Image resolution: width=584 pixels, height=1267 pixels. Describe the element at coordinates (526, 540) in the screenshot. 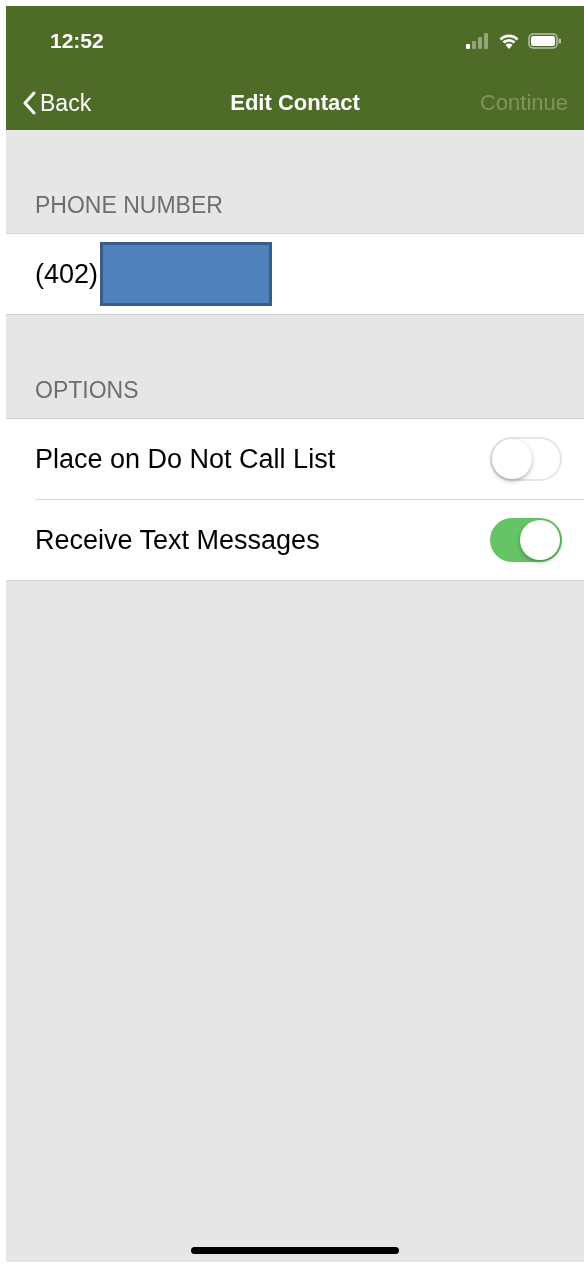

I see `toggle-switch` at that location.